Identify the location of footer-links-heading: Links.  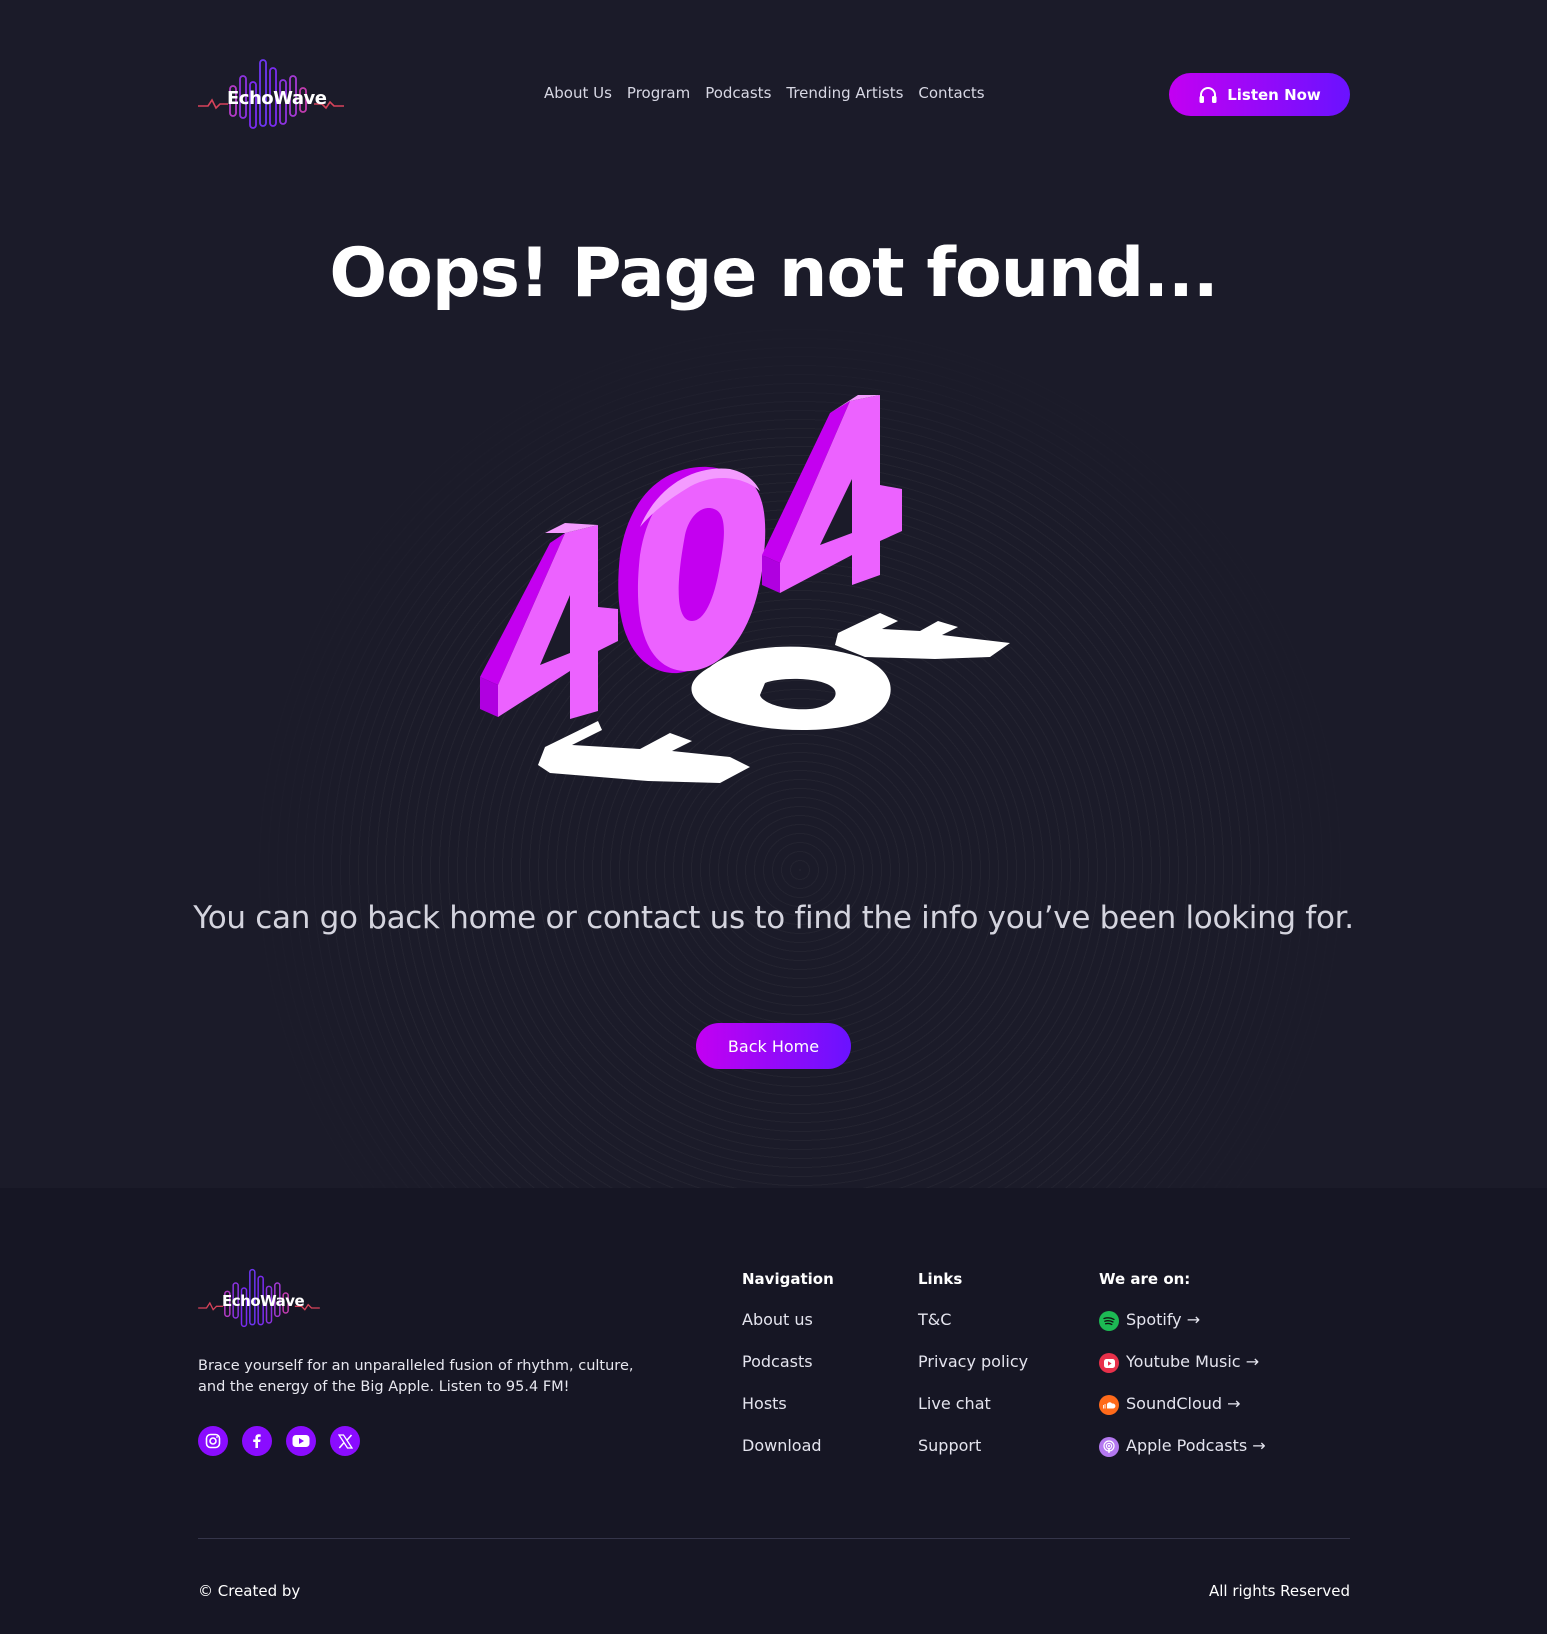
(940, 1279).